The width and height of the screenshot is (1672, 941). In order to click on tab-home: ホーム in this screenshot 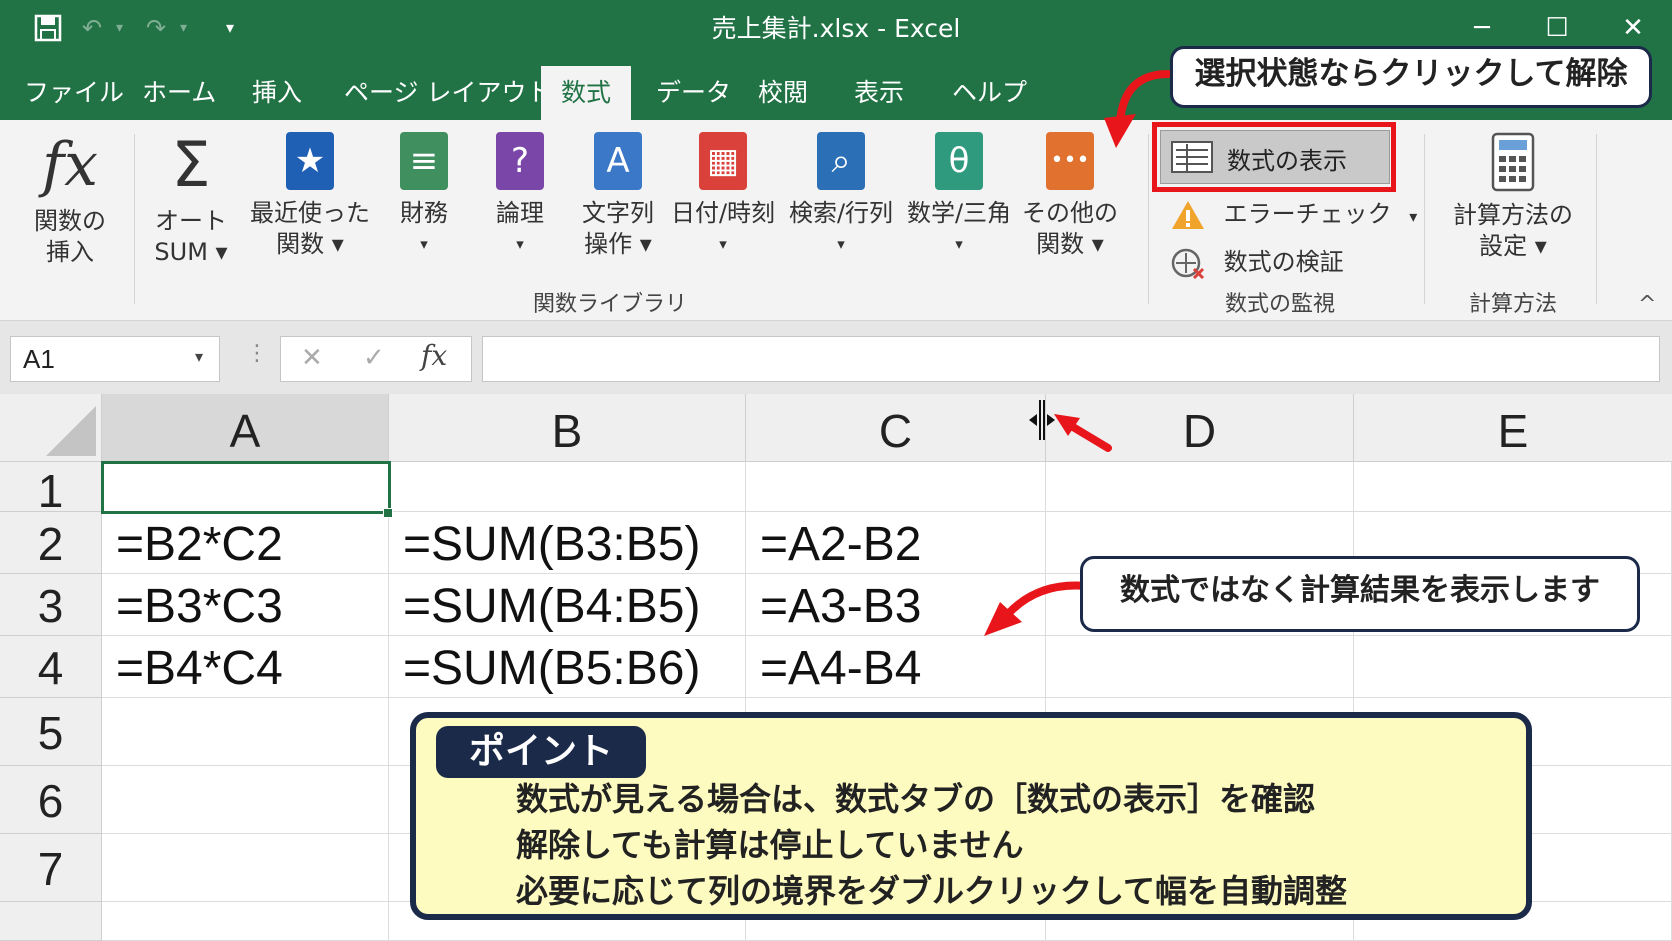, I will do `click(179, 93)`.